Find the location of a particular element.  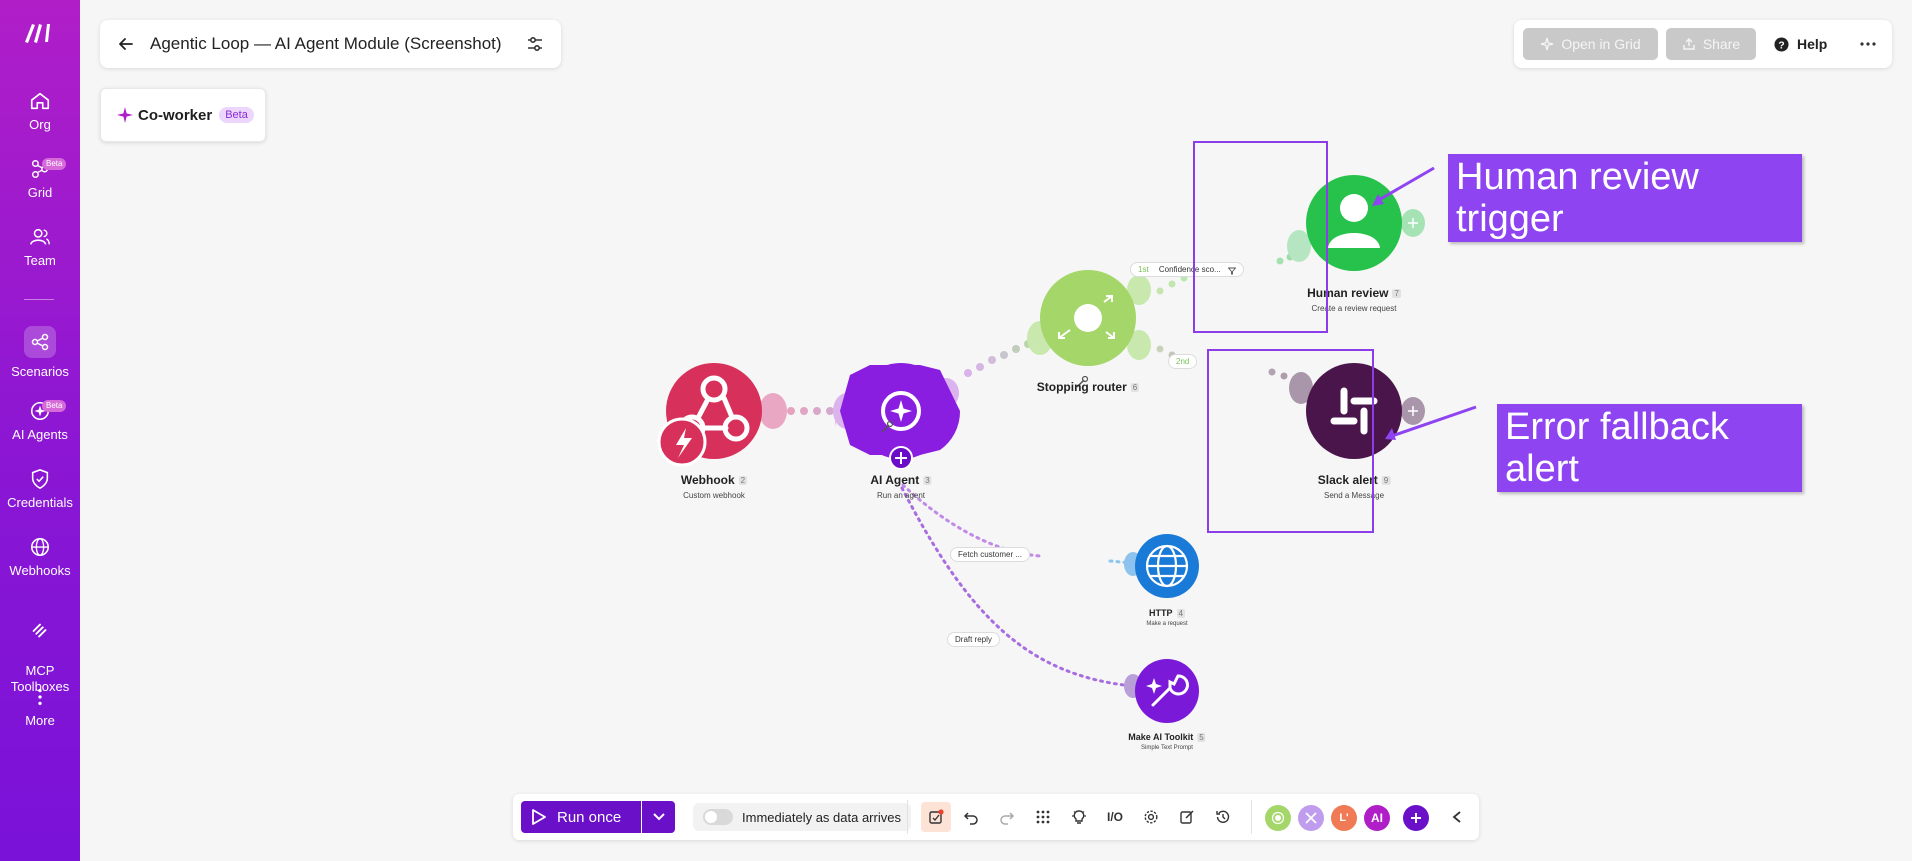

ai-app-avatar: AI is located at coordinates (1377, 818).